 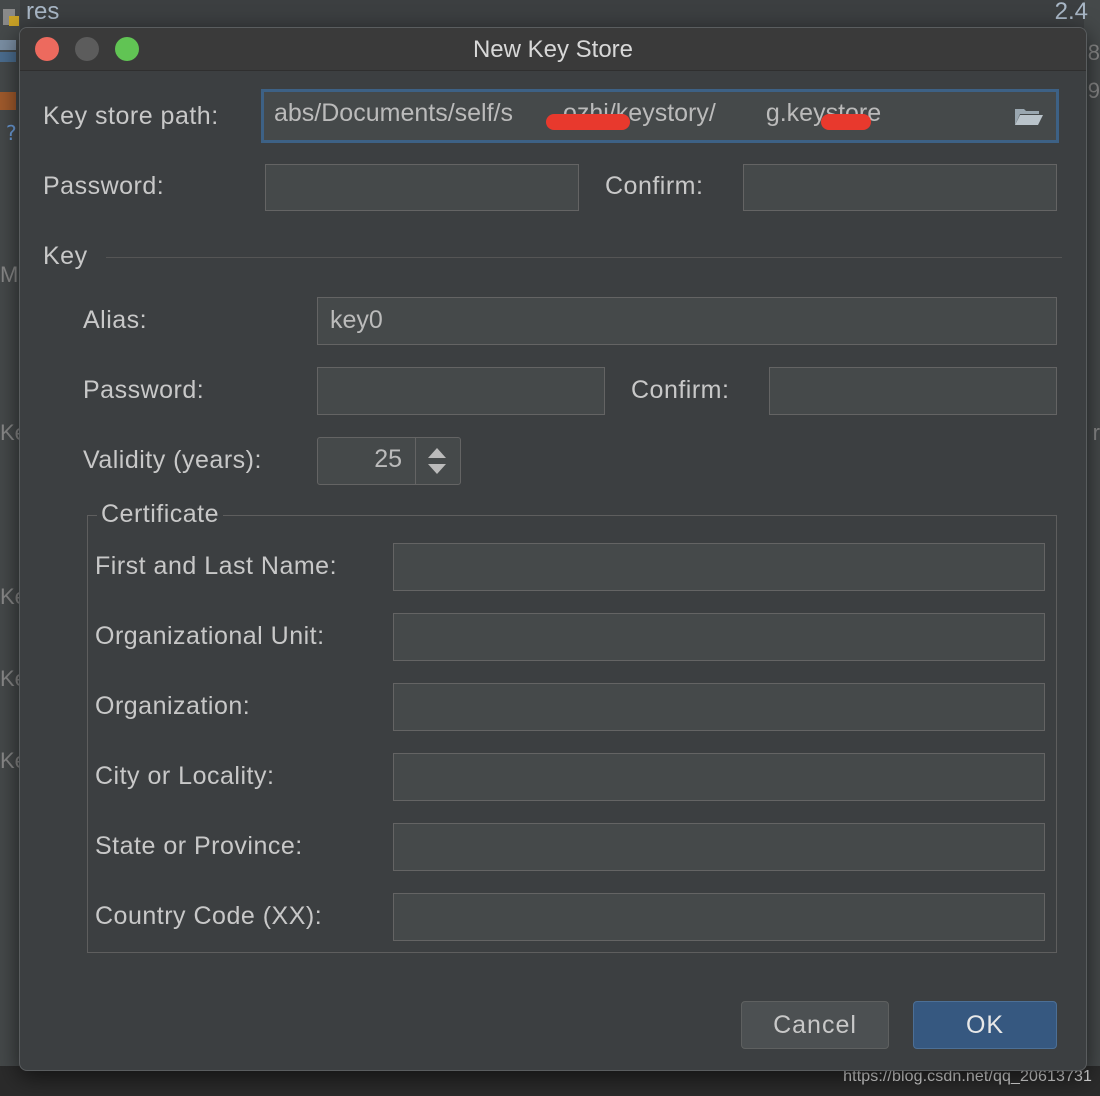 What do you see at coordinates (11, 17) in the screenshot?
I see `file-icon` at bounding box center [11, 17].